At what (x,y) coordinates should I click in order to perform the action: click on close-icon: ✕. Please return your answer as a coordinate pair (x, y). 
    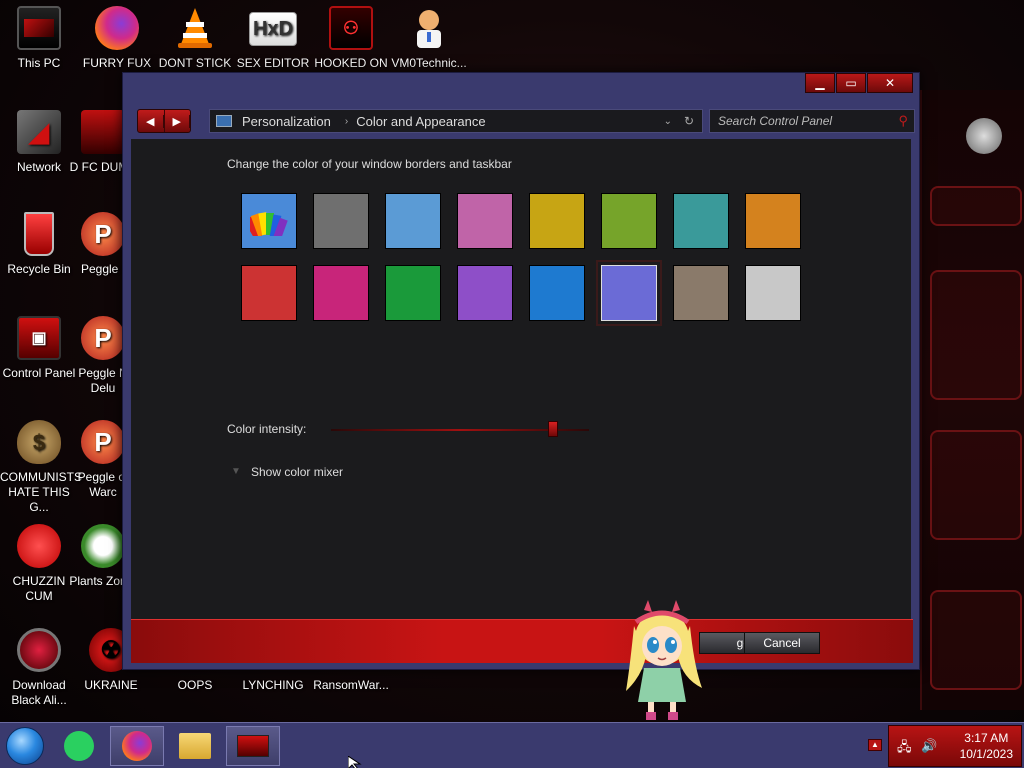
    Looking at the image, I should click on (890, 83).